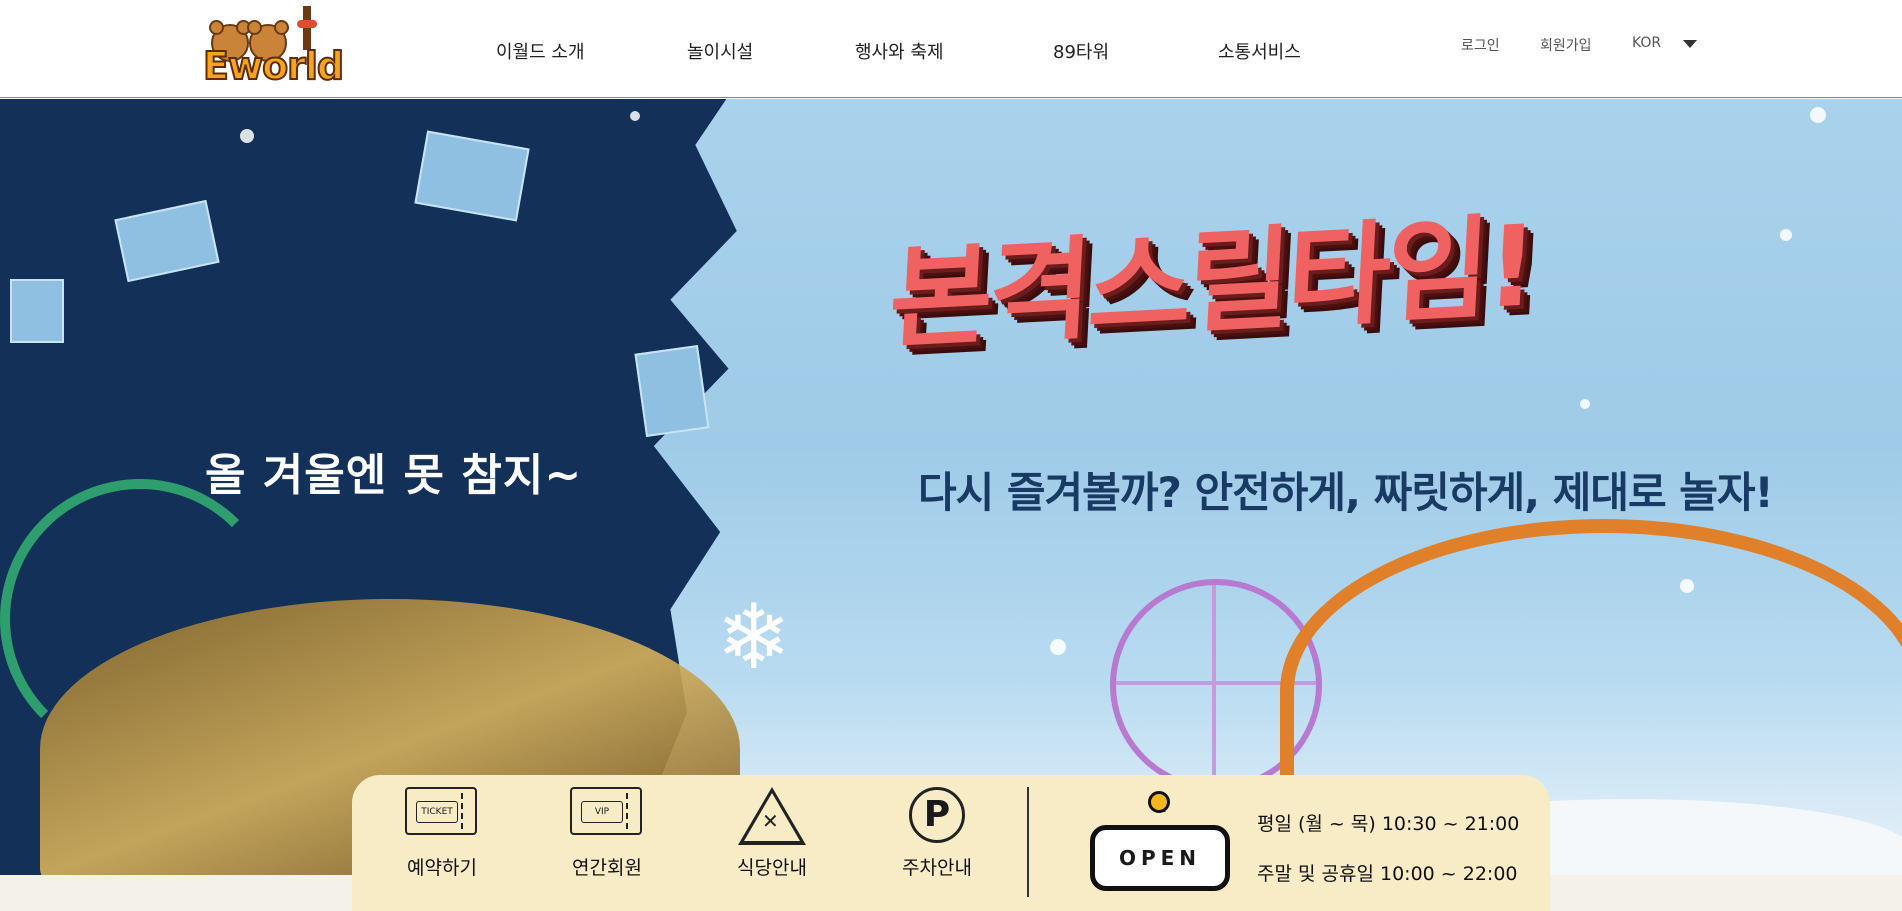  I want to click on quick-menu-label: 예약하기, so click(442, 868).